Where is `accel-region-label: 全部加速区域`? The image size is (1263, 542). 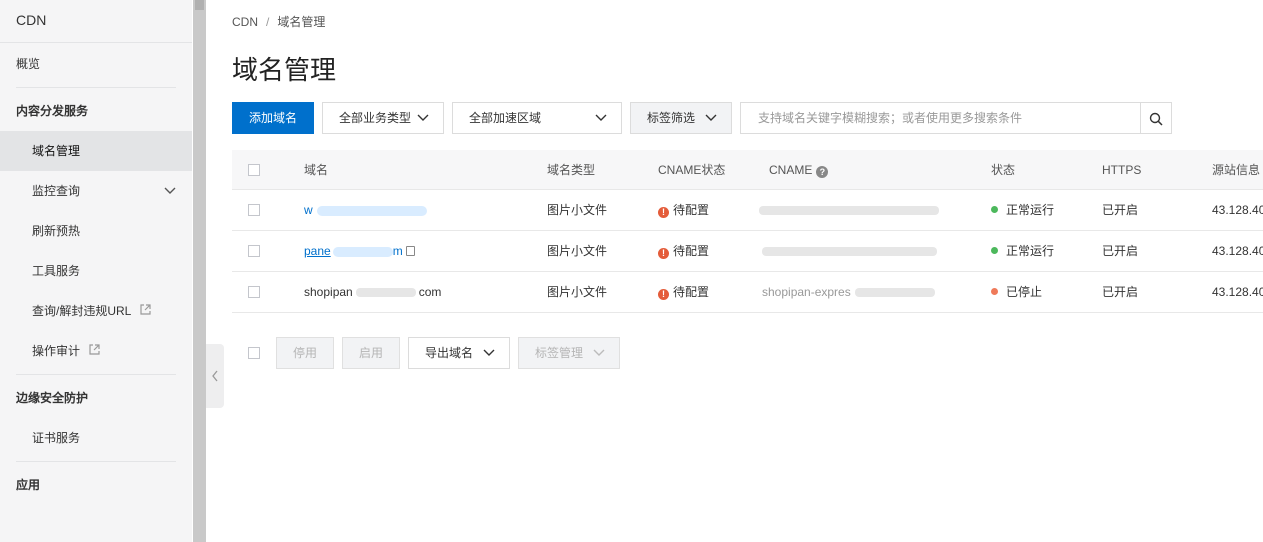
accel-region-label: 全部加速区域 is located at coordinates (505, 118).